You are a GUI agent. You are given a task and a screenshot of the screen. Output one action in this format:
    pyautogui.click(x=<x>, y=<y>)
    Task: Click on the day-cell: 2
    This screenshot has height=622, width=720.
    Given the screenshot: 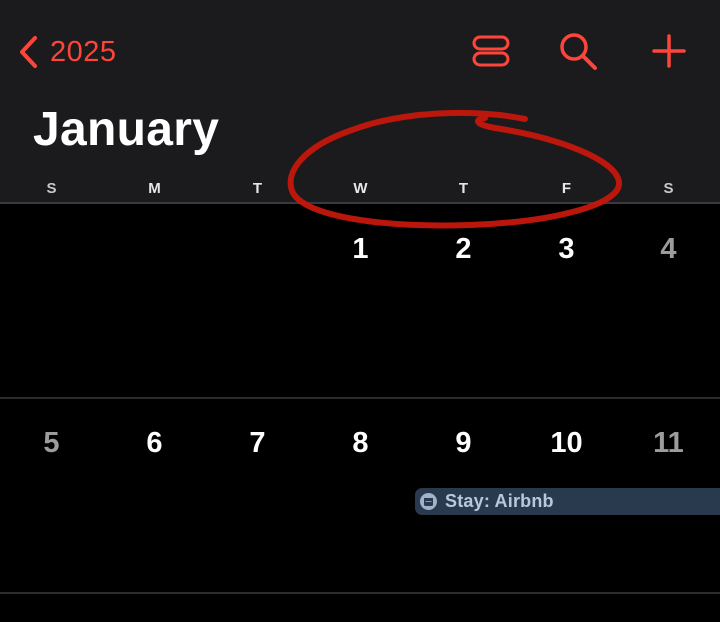 What is the action you would take?
    pyautogui.click(x=463, y=249)
    